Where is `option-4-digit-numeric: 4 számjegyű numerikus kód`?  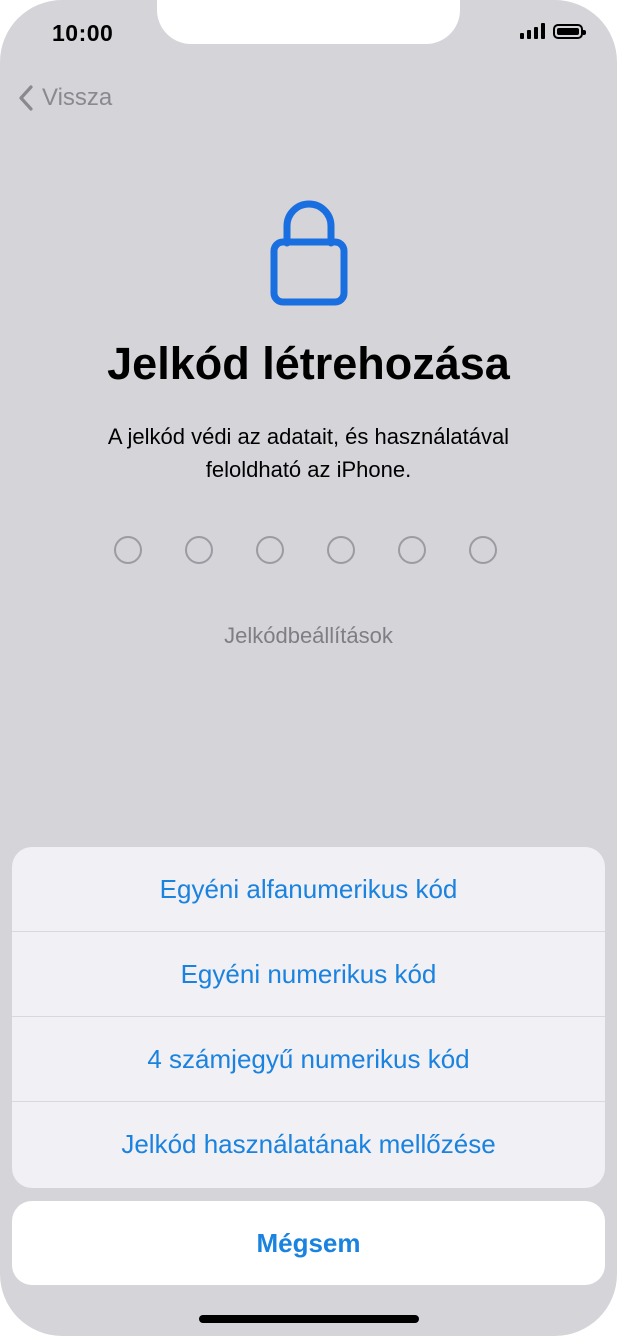 option-4-digit-numeric: 4 számjegyű numerikus kód is located at coordinates (308, 1059).